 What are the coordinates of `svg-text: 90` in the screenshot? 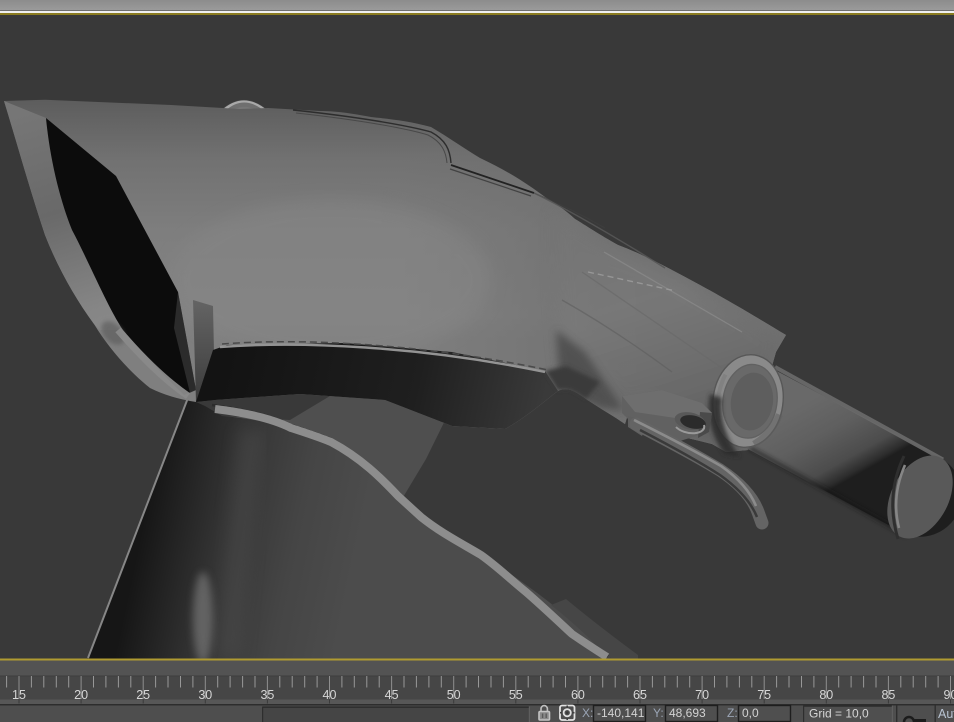 It's located at (949, 695).